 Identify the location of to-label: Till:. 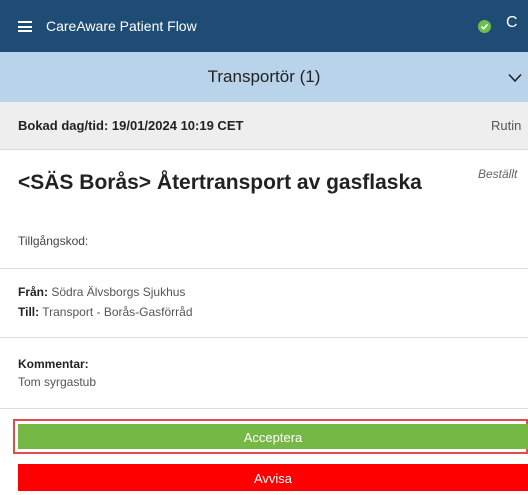
(29, 312).